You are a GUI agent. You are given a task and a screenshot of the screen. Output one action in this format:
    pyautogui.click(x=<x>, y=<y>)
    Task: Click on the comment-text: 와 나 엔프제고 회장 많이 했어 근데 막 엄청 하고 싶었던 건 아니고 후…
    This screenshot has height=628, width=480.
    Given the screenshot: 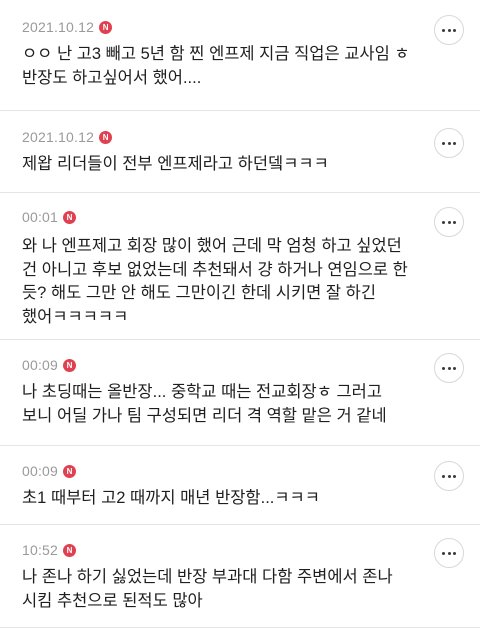 What is the action you would take?
    pyautogui.click(x=215, y=281)
    